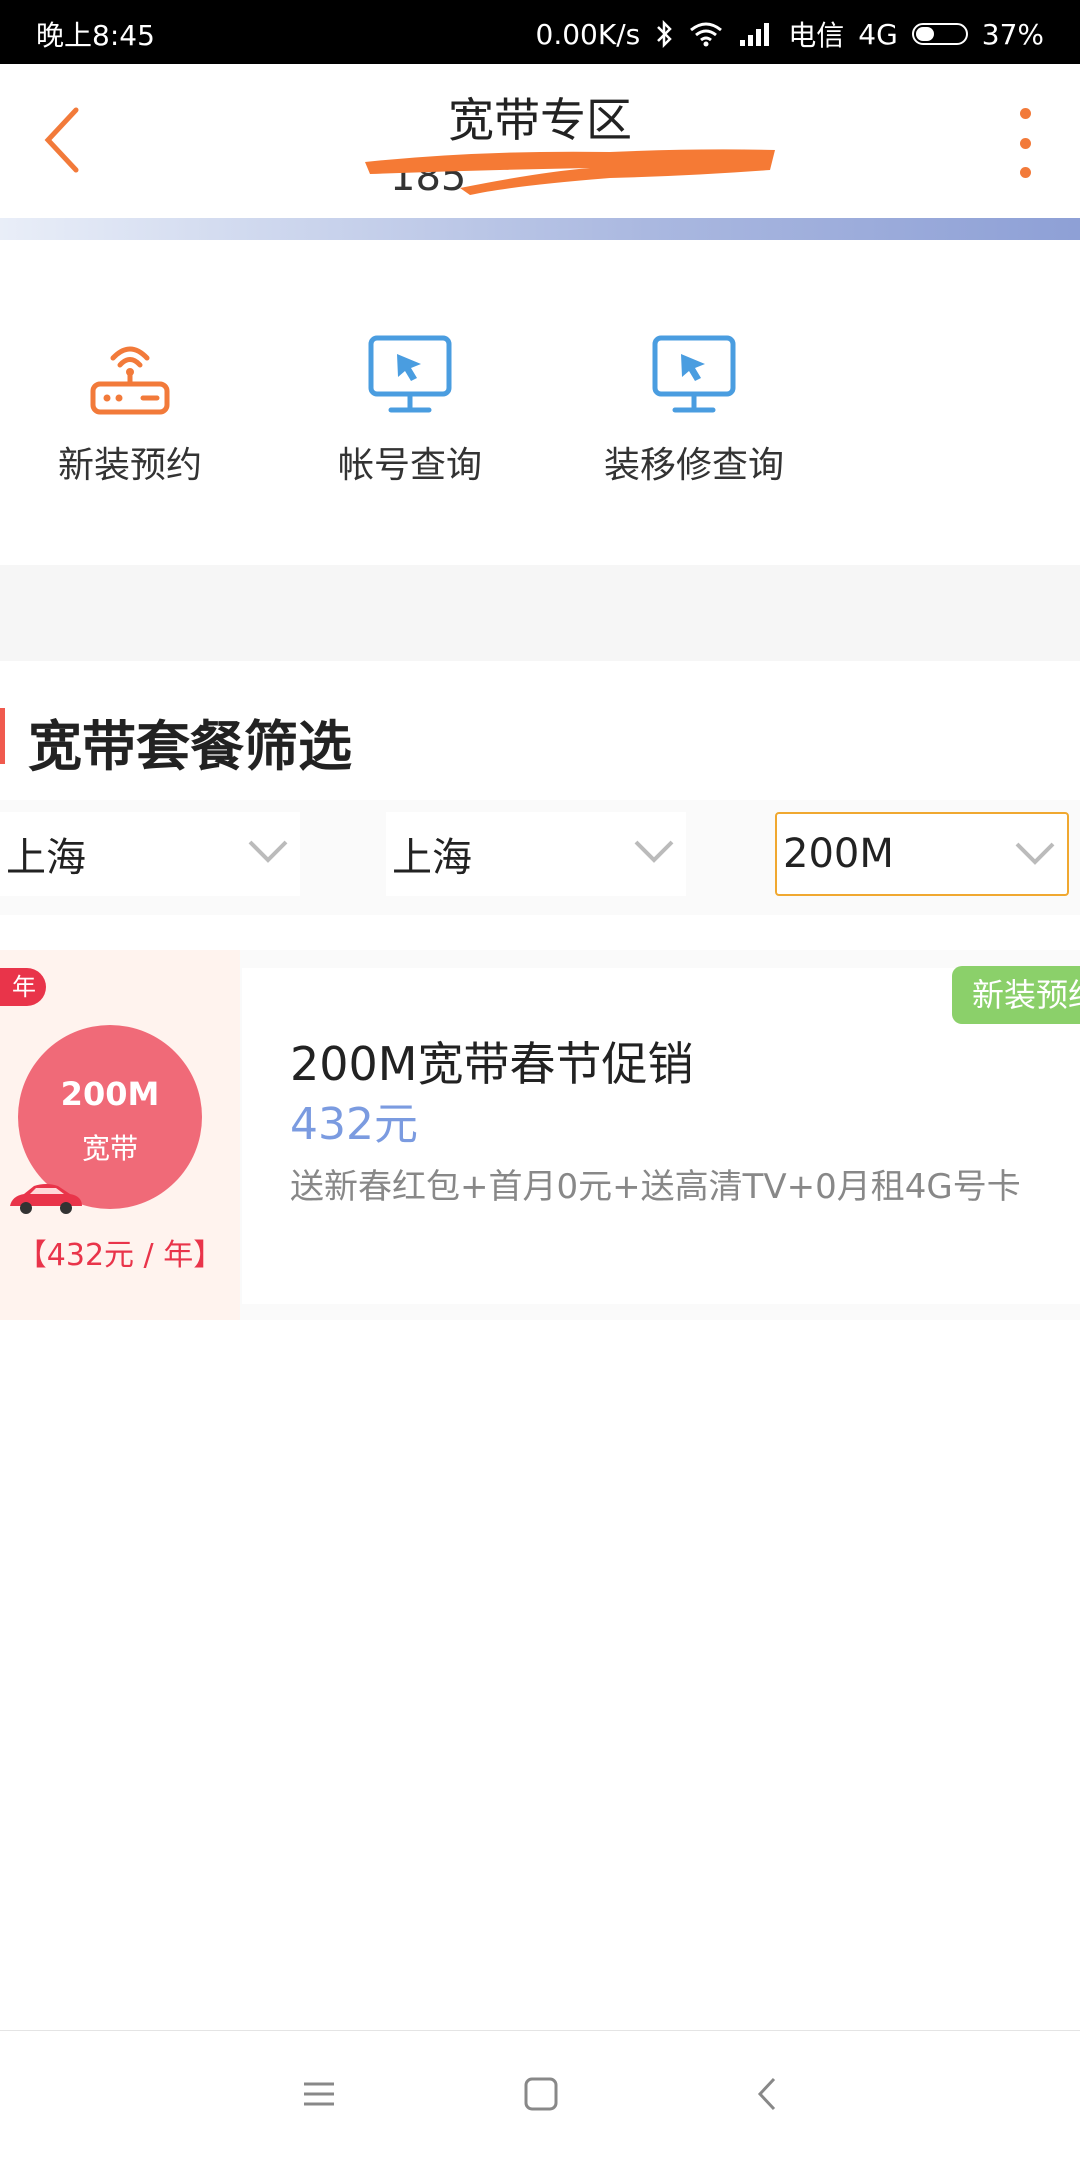 This screenshot has height=2161, width=1080. I want to click on action-label: 帐号查询, so click(409, 465).